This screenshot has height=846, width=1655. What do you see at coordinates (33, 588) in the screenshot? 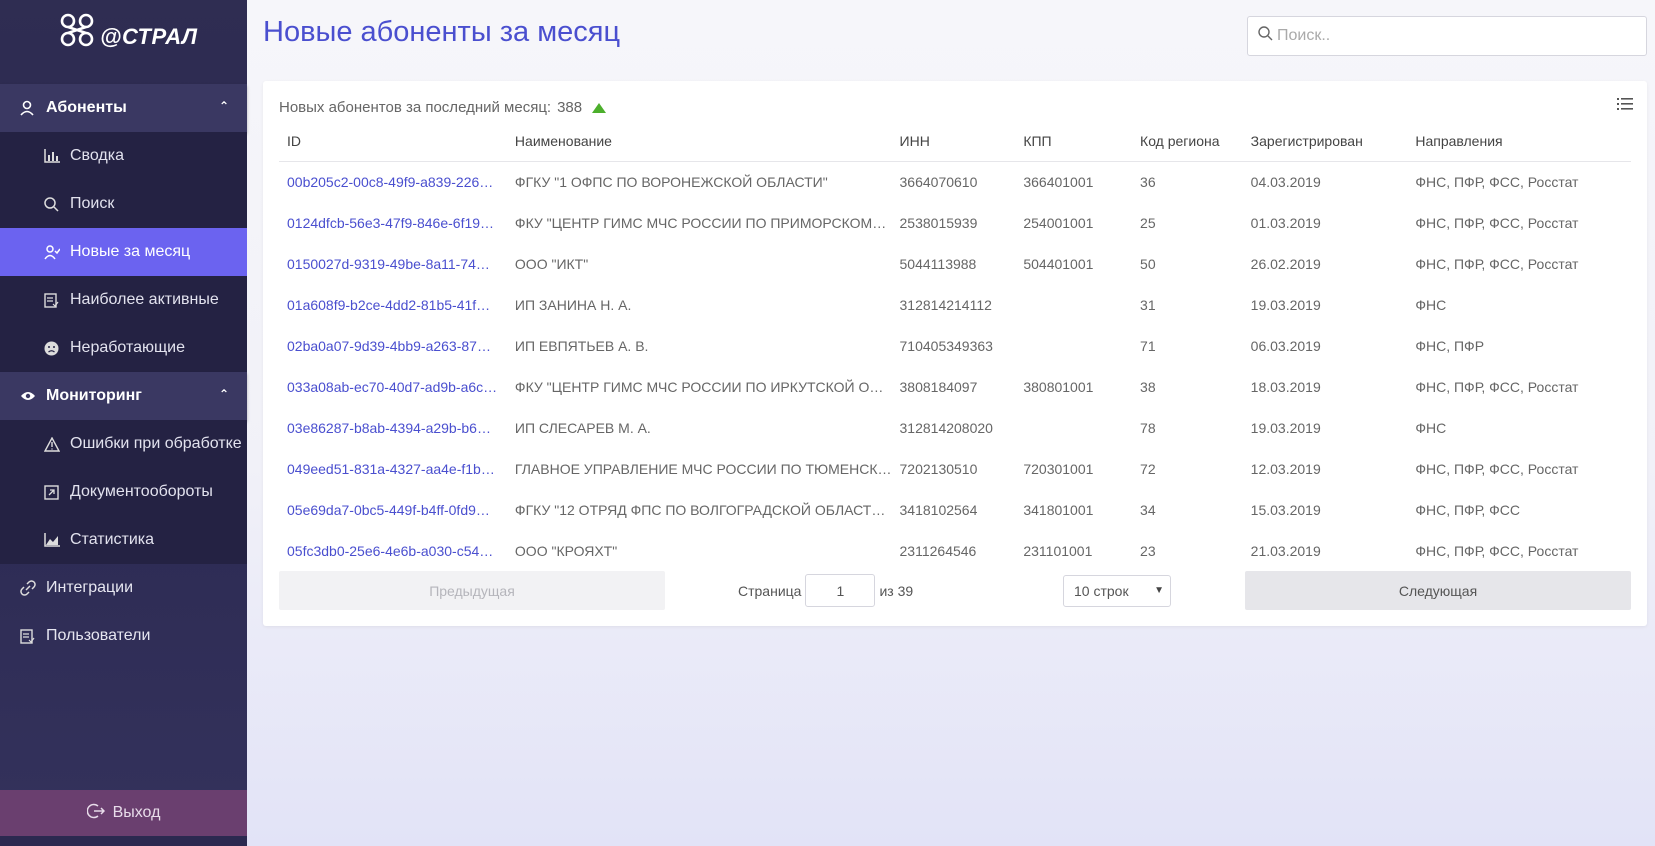
I see `link-icon` at bounding box center [33, 588].